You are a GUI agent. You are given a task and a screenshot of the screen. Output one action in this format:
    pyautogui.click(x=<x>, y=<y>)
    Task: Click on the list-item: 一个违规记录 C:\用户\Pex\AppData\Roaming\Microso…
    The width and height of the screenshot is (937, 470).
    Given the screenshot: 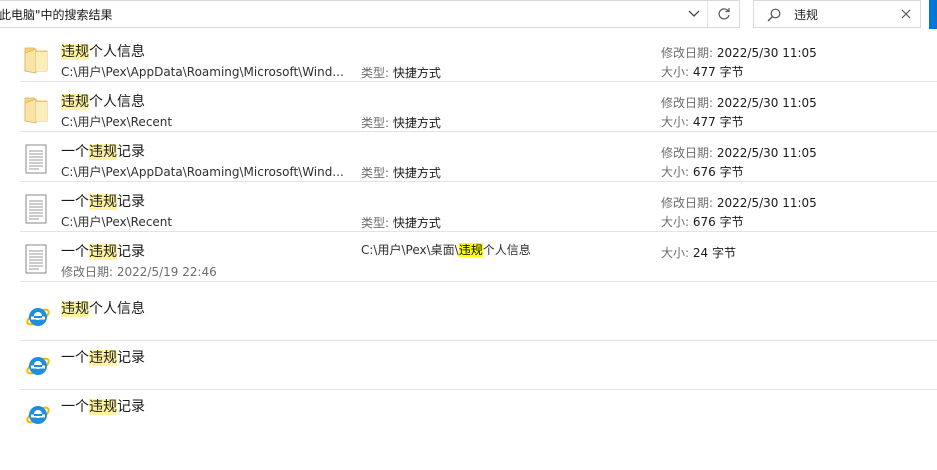 What is the action you would take?
    pyautogui.click(x=478, y=157)
    